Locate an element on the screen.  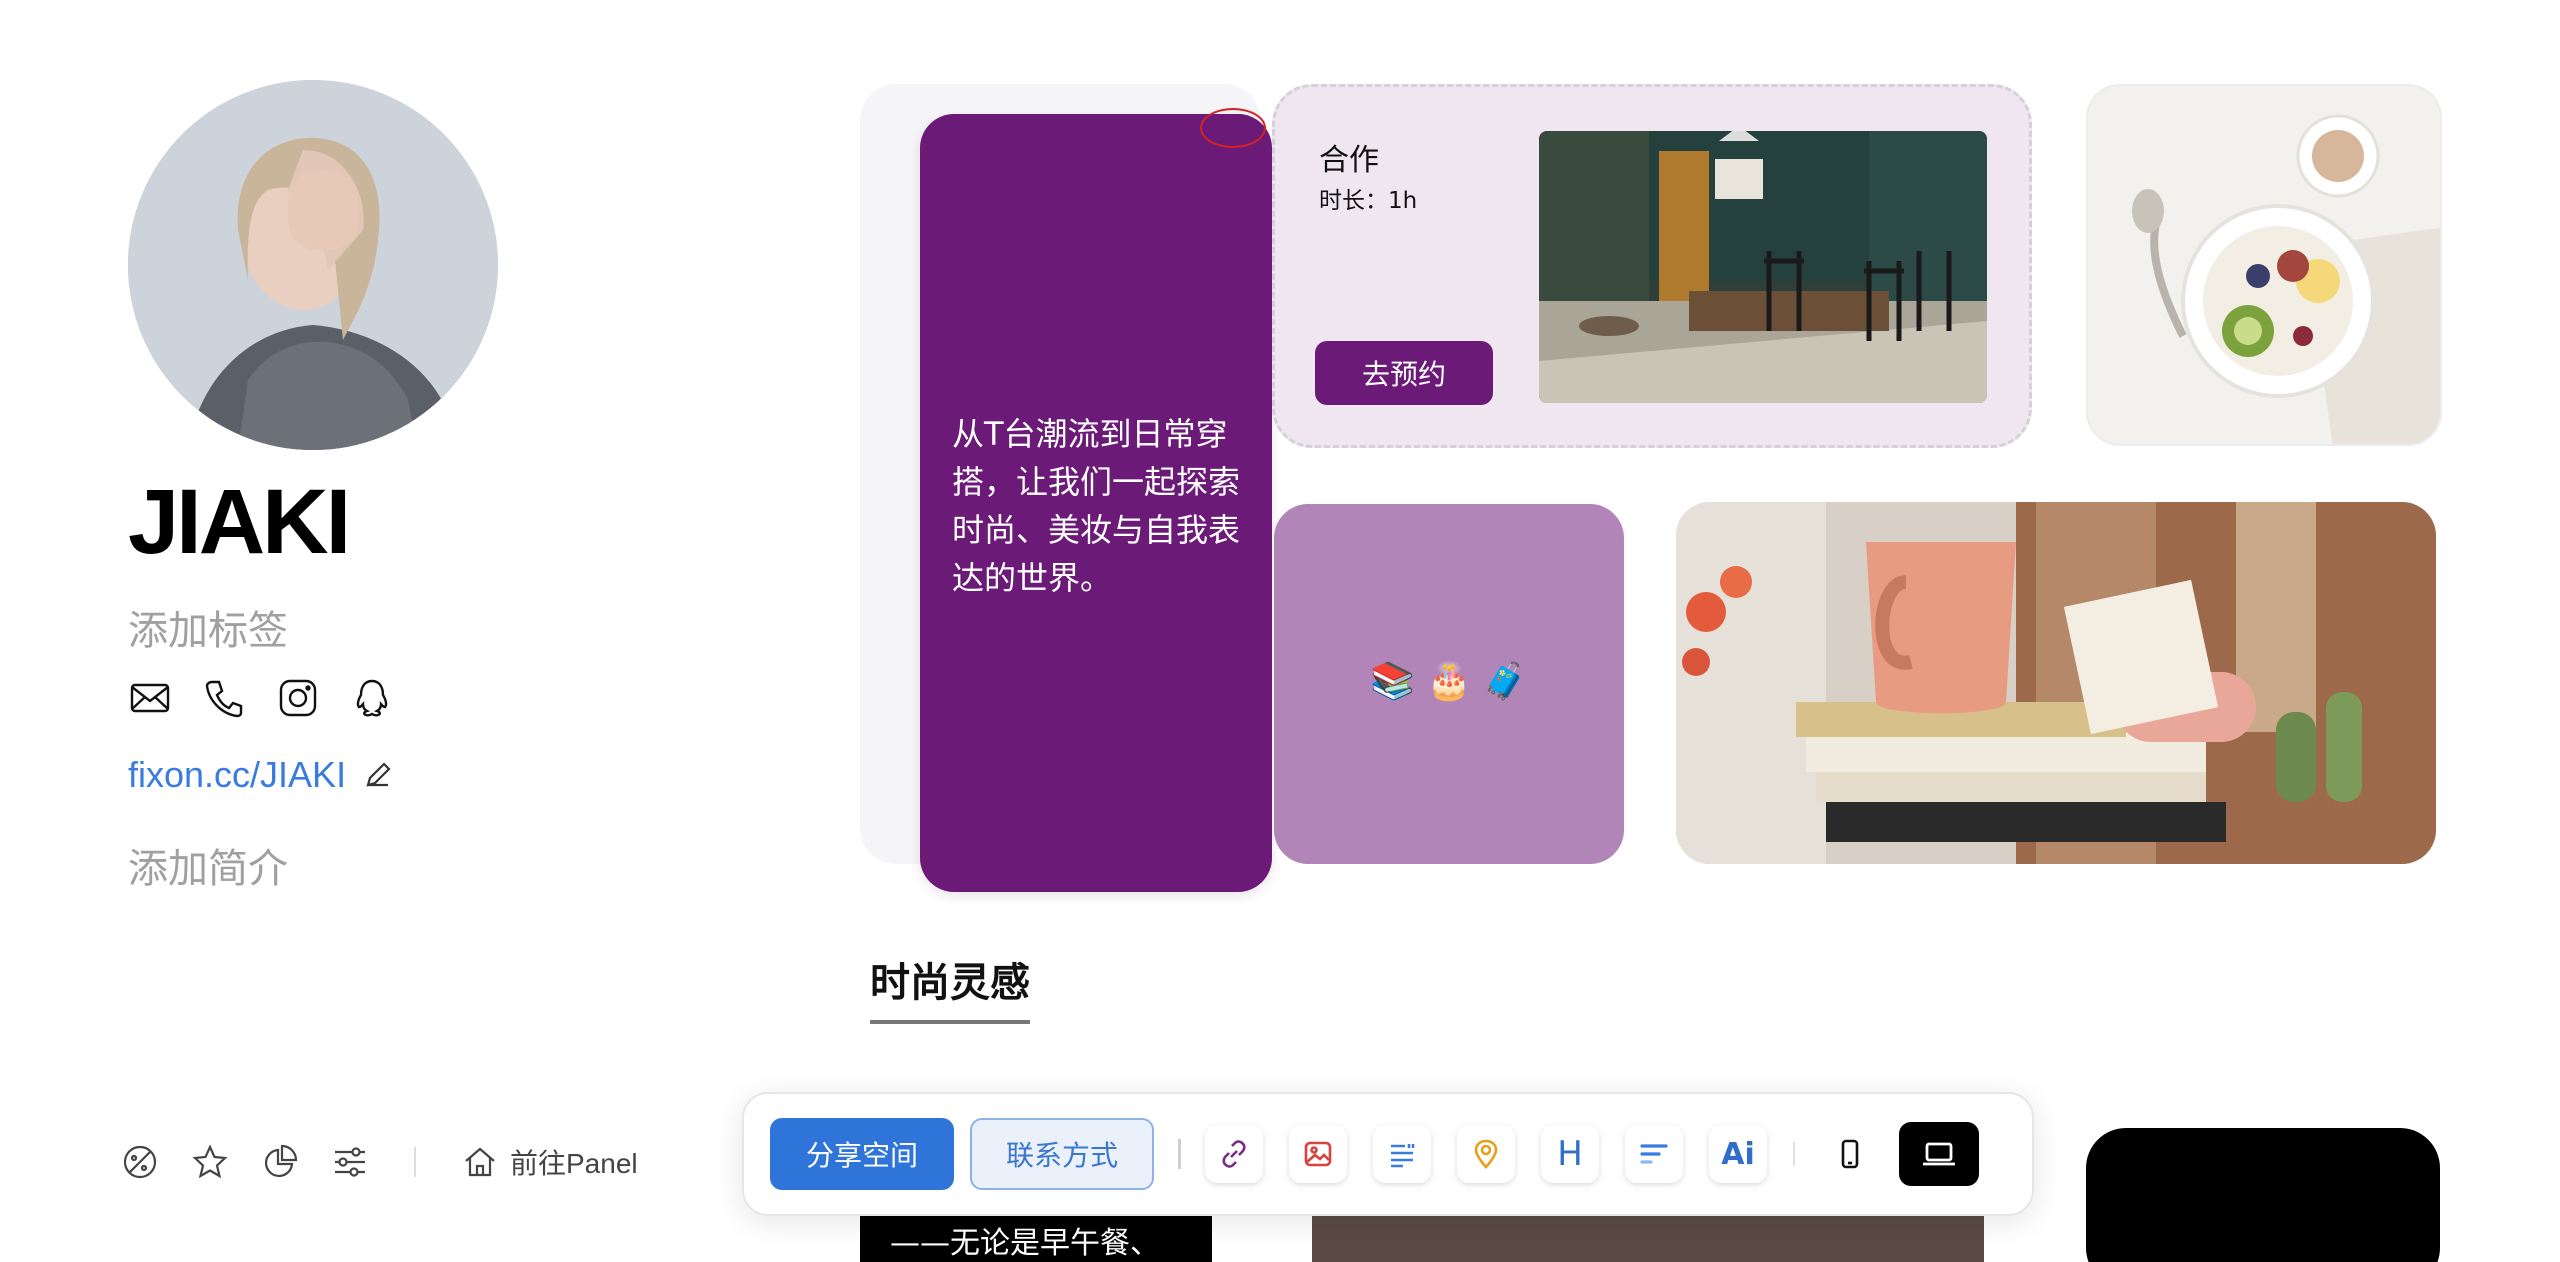
peek-photo-card is located at coordinates (1648, 1239).